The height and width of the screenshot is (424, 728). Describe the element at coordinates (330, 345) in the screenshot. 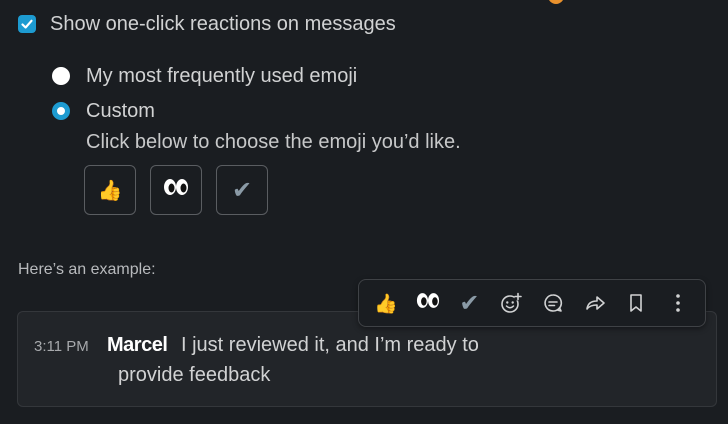

I see `message-text-line-1: I just reviewed it, and I’m ready to` at that location.